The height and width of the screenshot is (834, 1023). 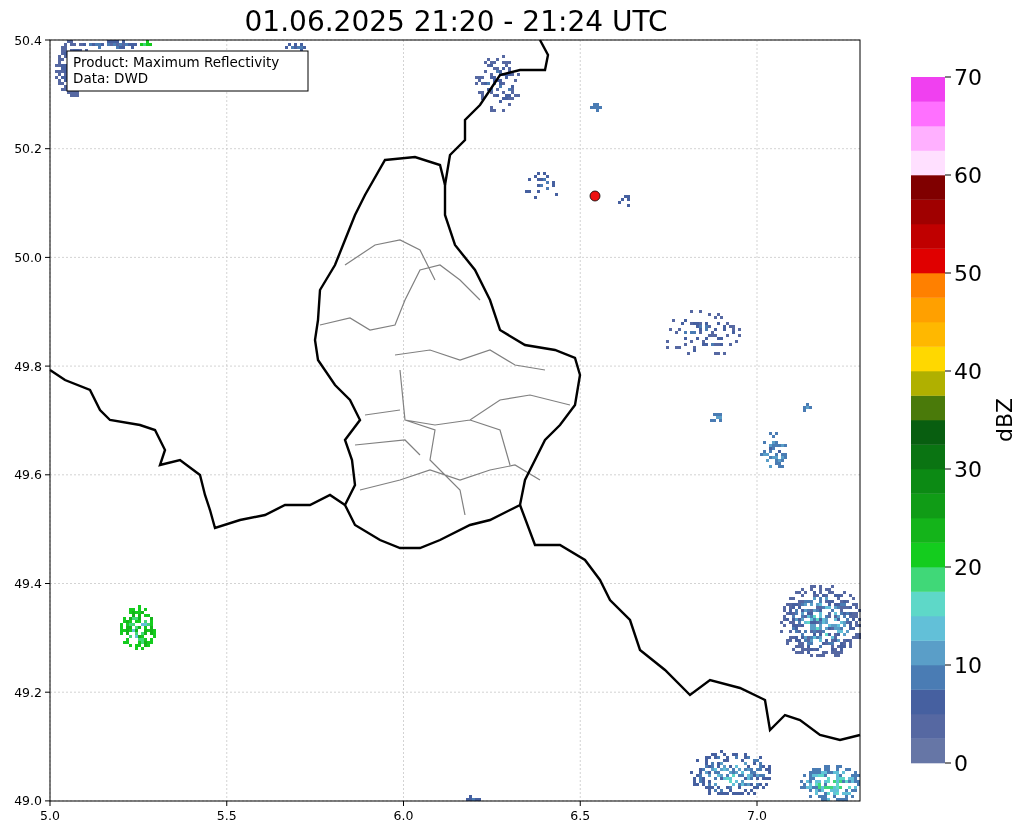 I want to click on colorbar-label: dBZ, so click(x=1004, y=420).